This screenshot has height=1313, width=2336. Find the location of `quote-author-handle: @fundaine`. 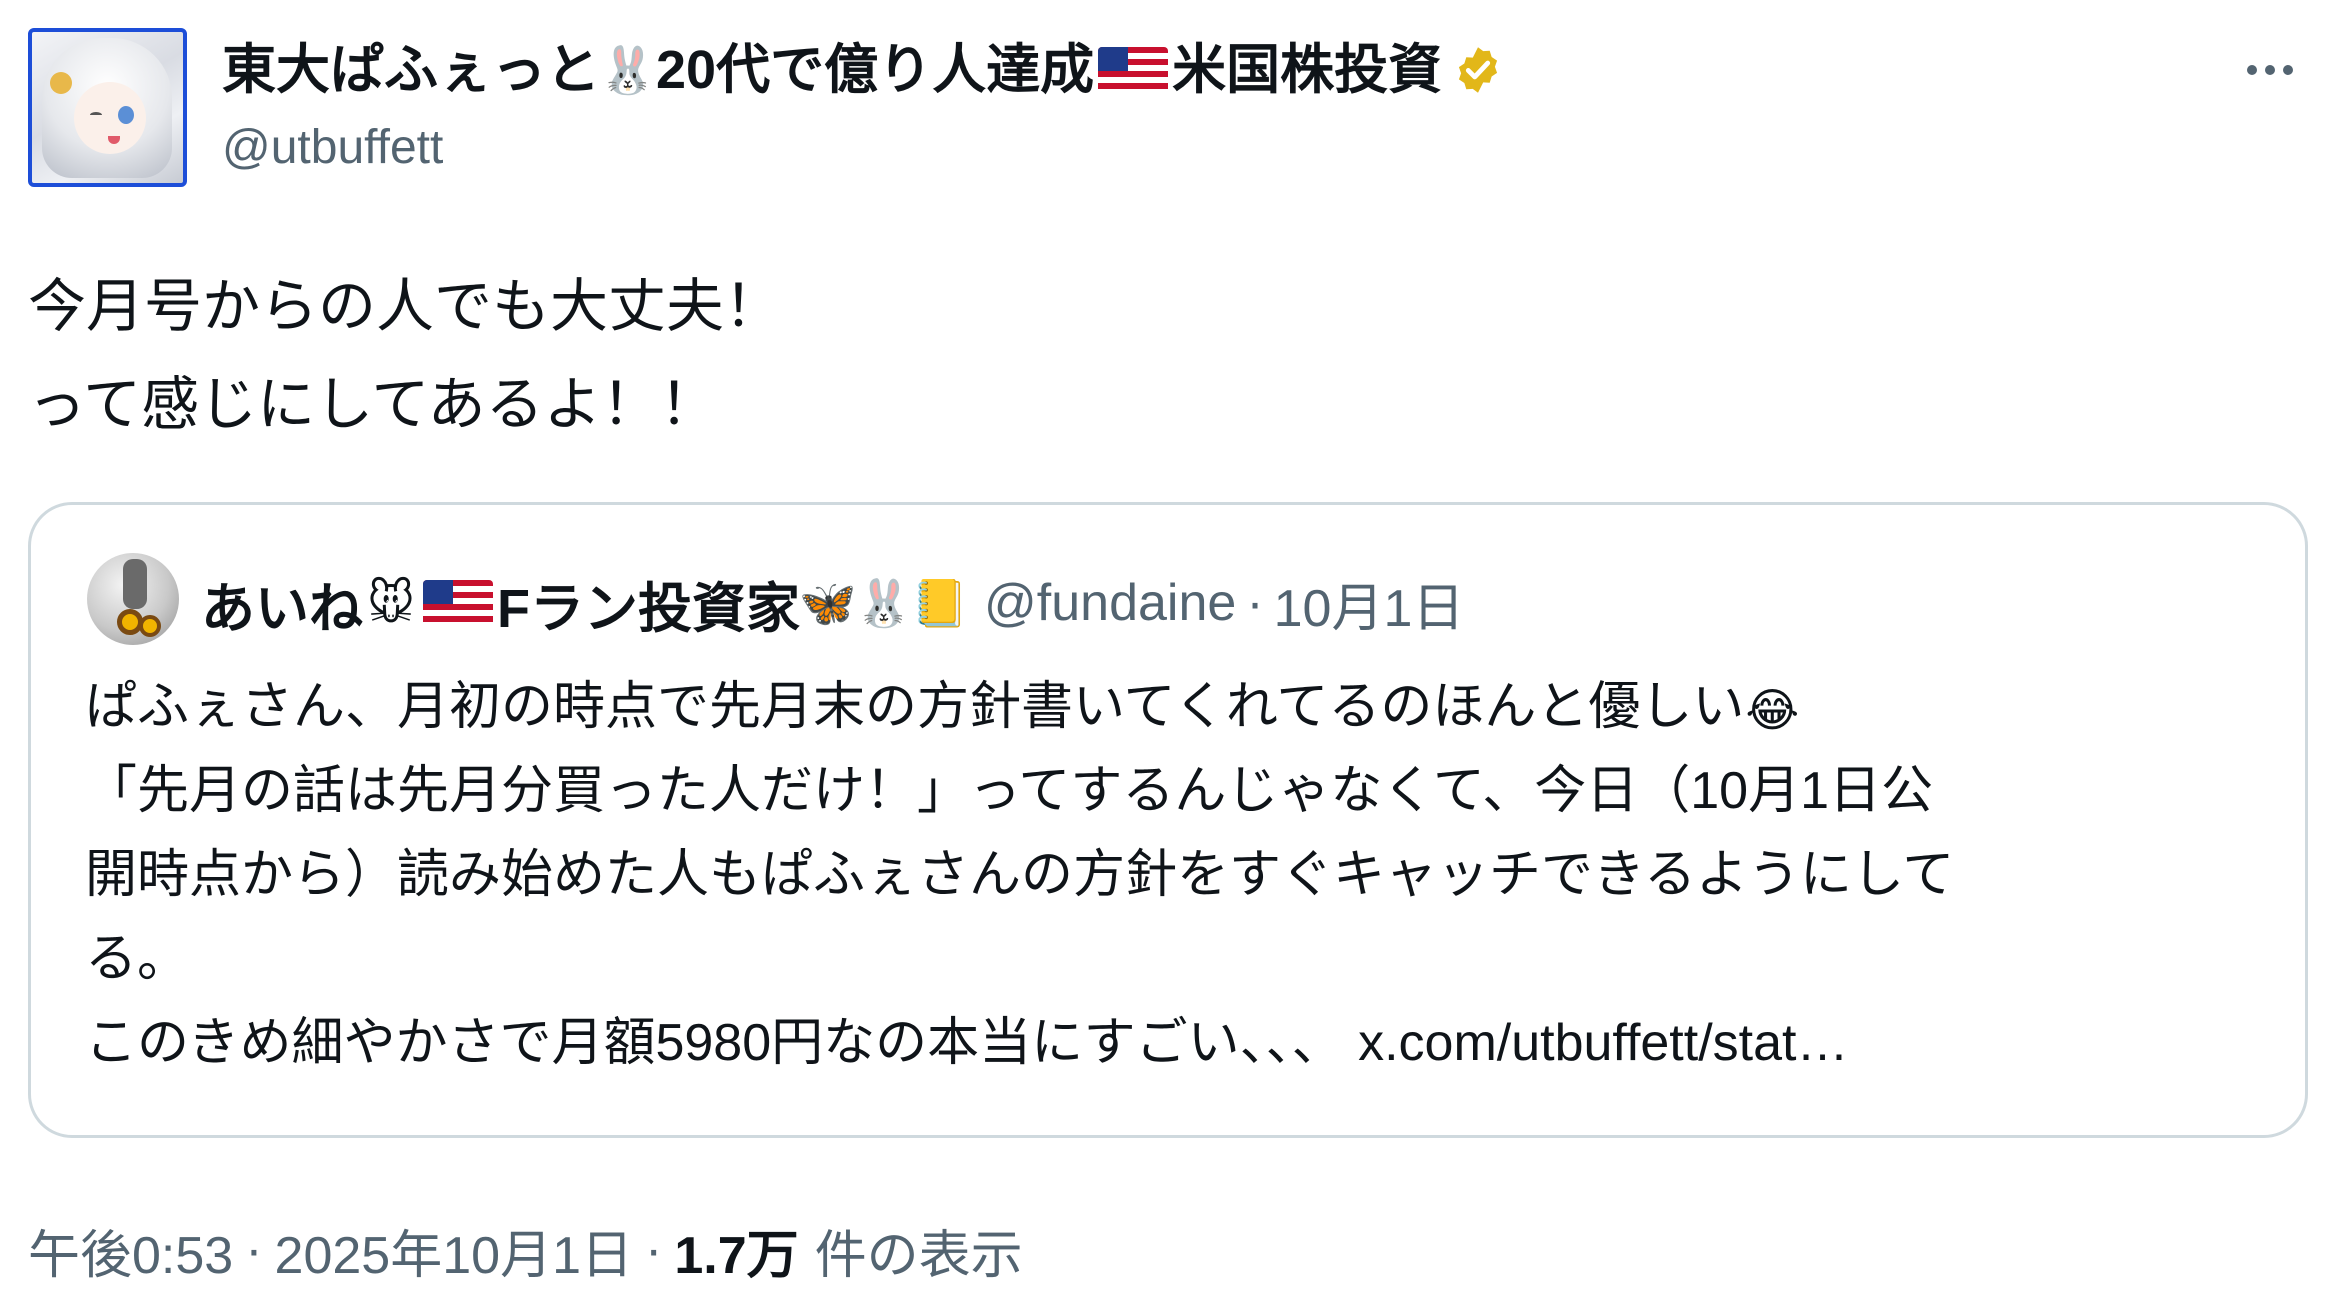

quote-author-handle: @fundaine is located at coordinates (1110, 603).